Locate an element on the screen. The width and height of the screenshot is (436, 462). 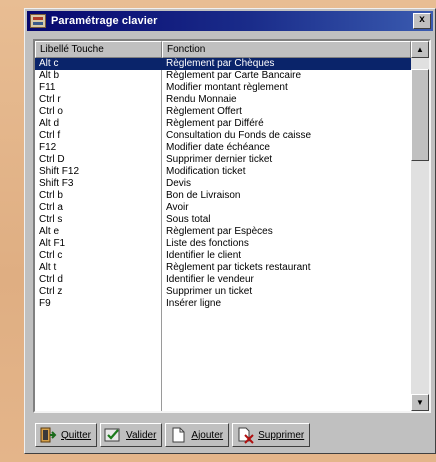
shortcut-key: Ctrl d is located at coordinates (51, 279).